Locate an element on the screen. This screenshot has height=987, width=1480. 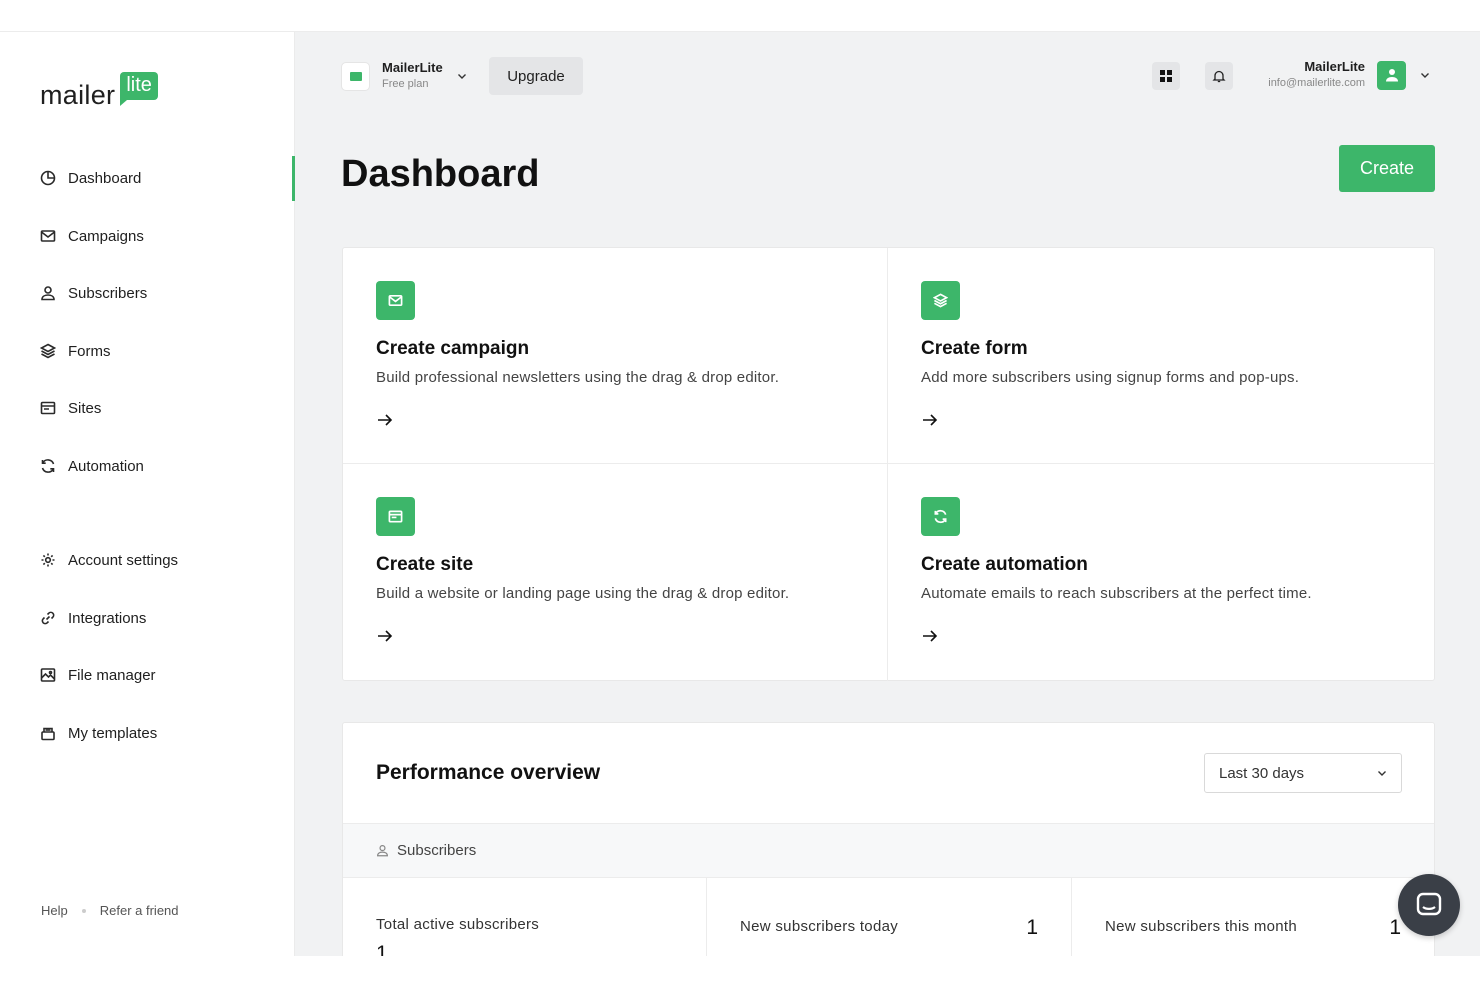
sidebar-item-label: Subscribers is located at coordinates (108, 293).